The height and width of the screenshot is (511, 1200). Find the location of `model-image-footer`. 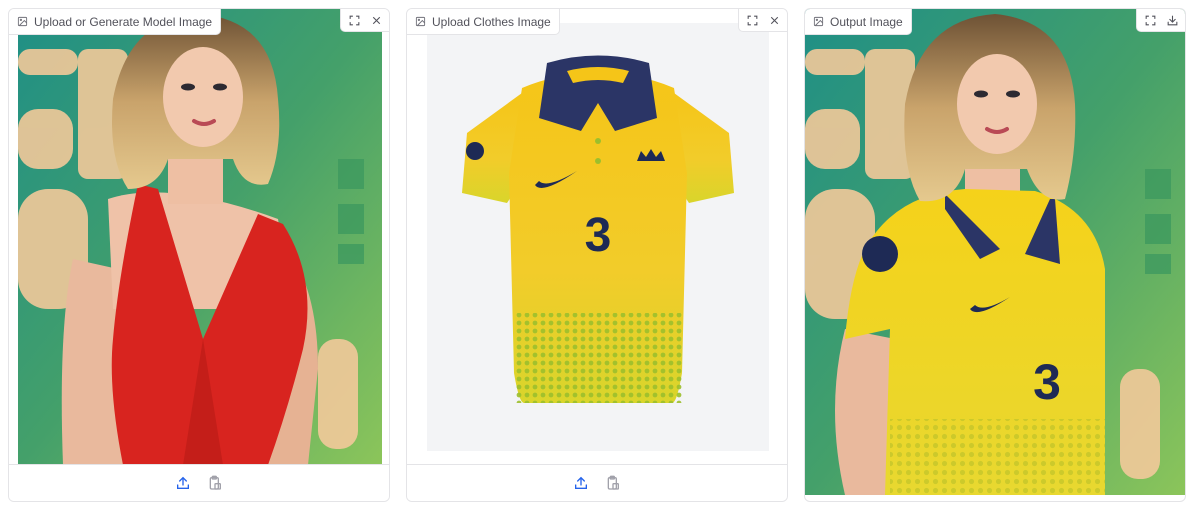

model-image-footer is located at coordinates (199, 482).